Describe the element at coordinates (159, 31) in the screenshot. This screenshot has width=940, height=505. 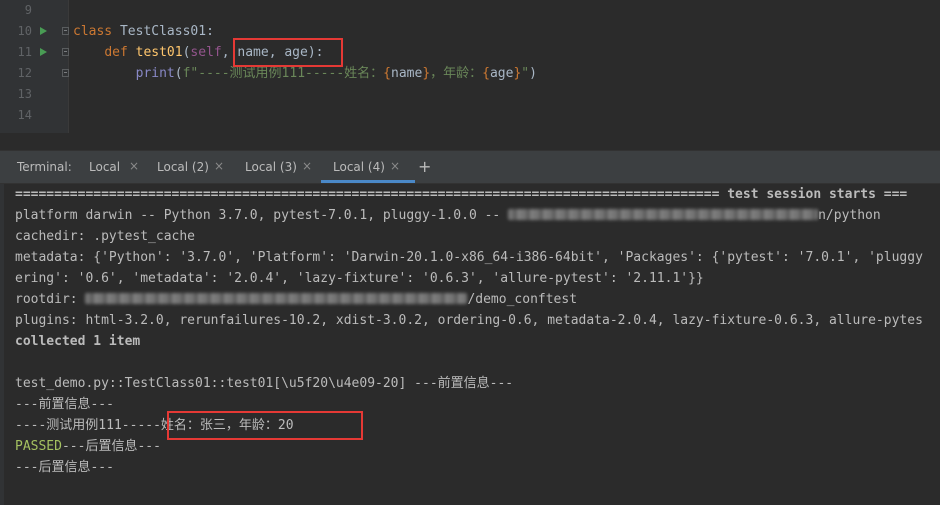
I see `class-name: TestClass01` at that location.